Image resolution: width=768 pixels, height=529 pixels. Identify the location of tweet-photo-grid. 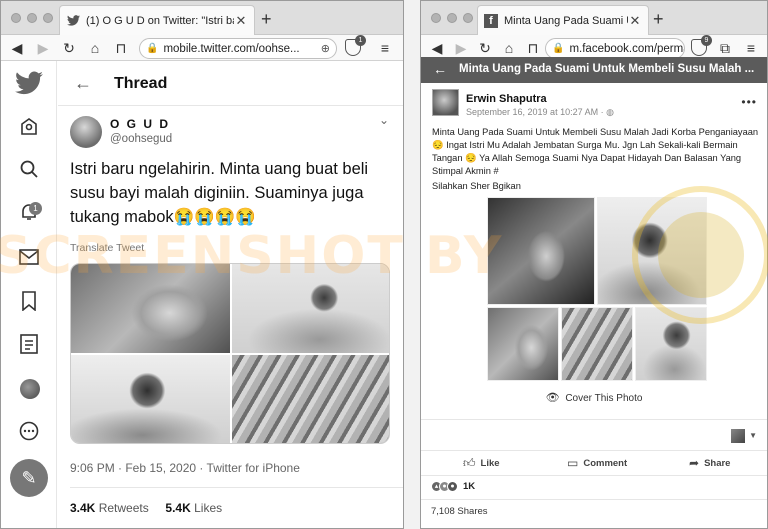
(230, 353).